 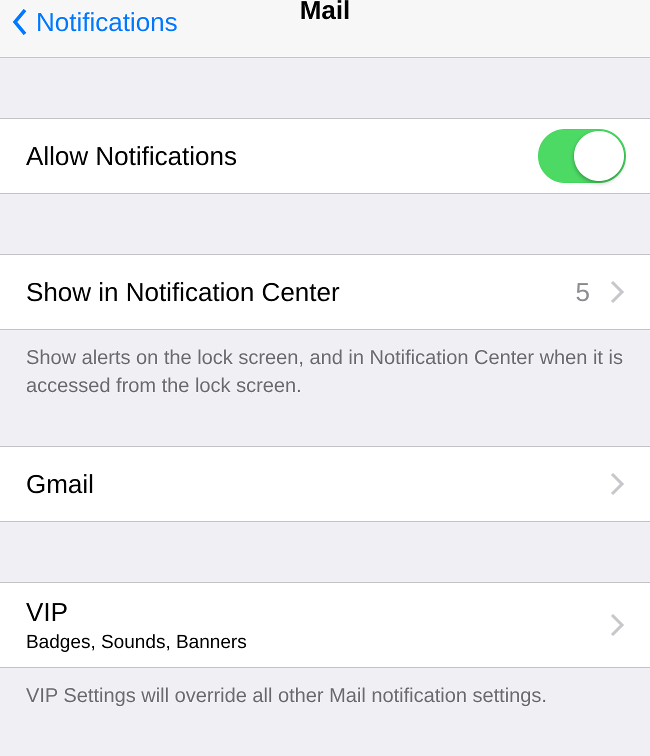 What do you see at coordinates (137, 643) in the screenshot?
I see `row-subtitle: Badges, Sounds, Banners` at bounding box center [137, 643].